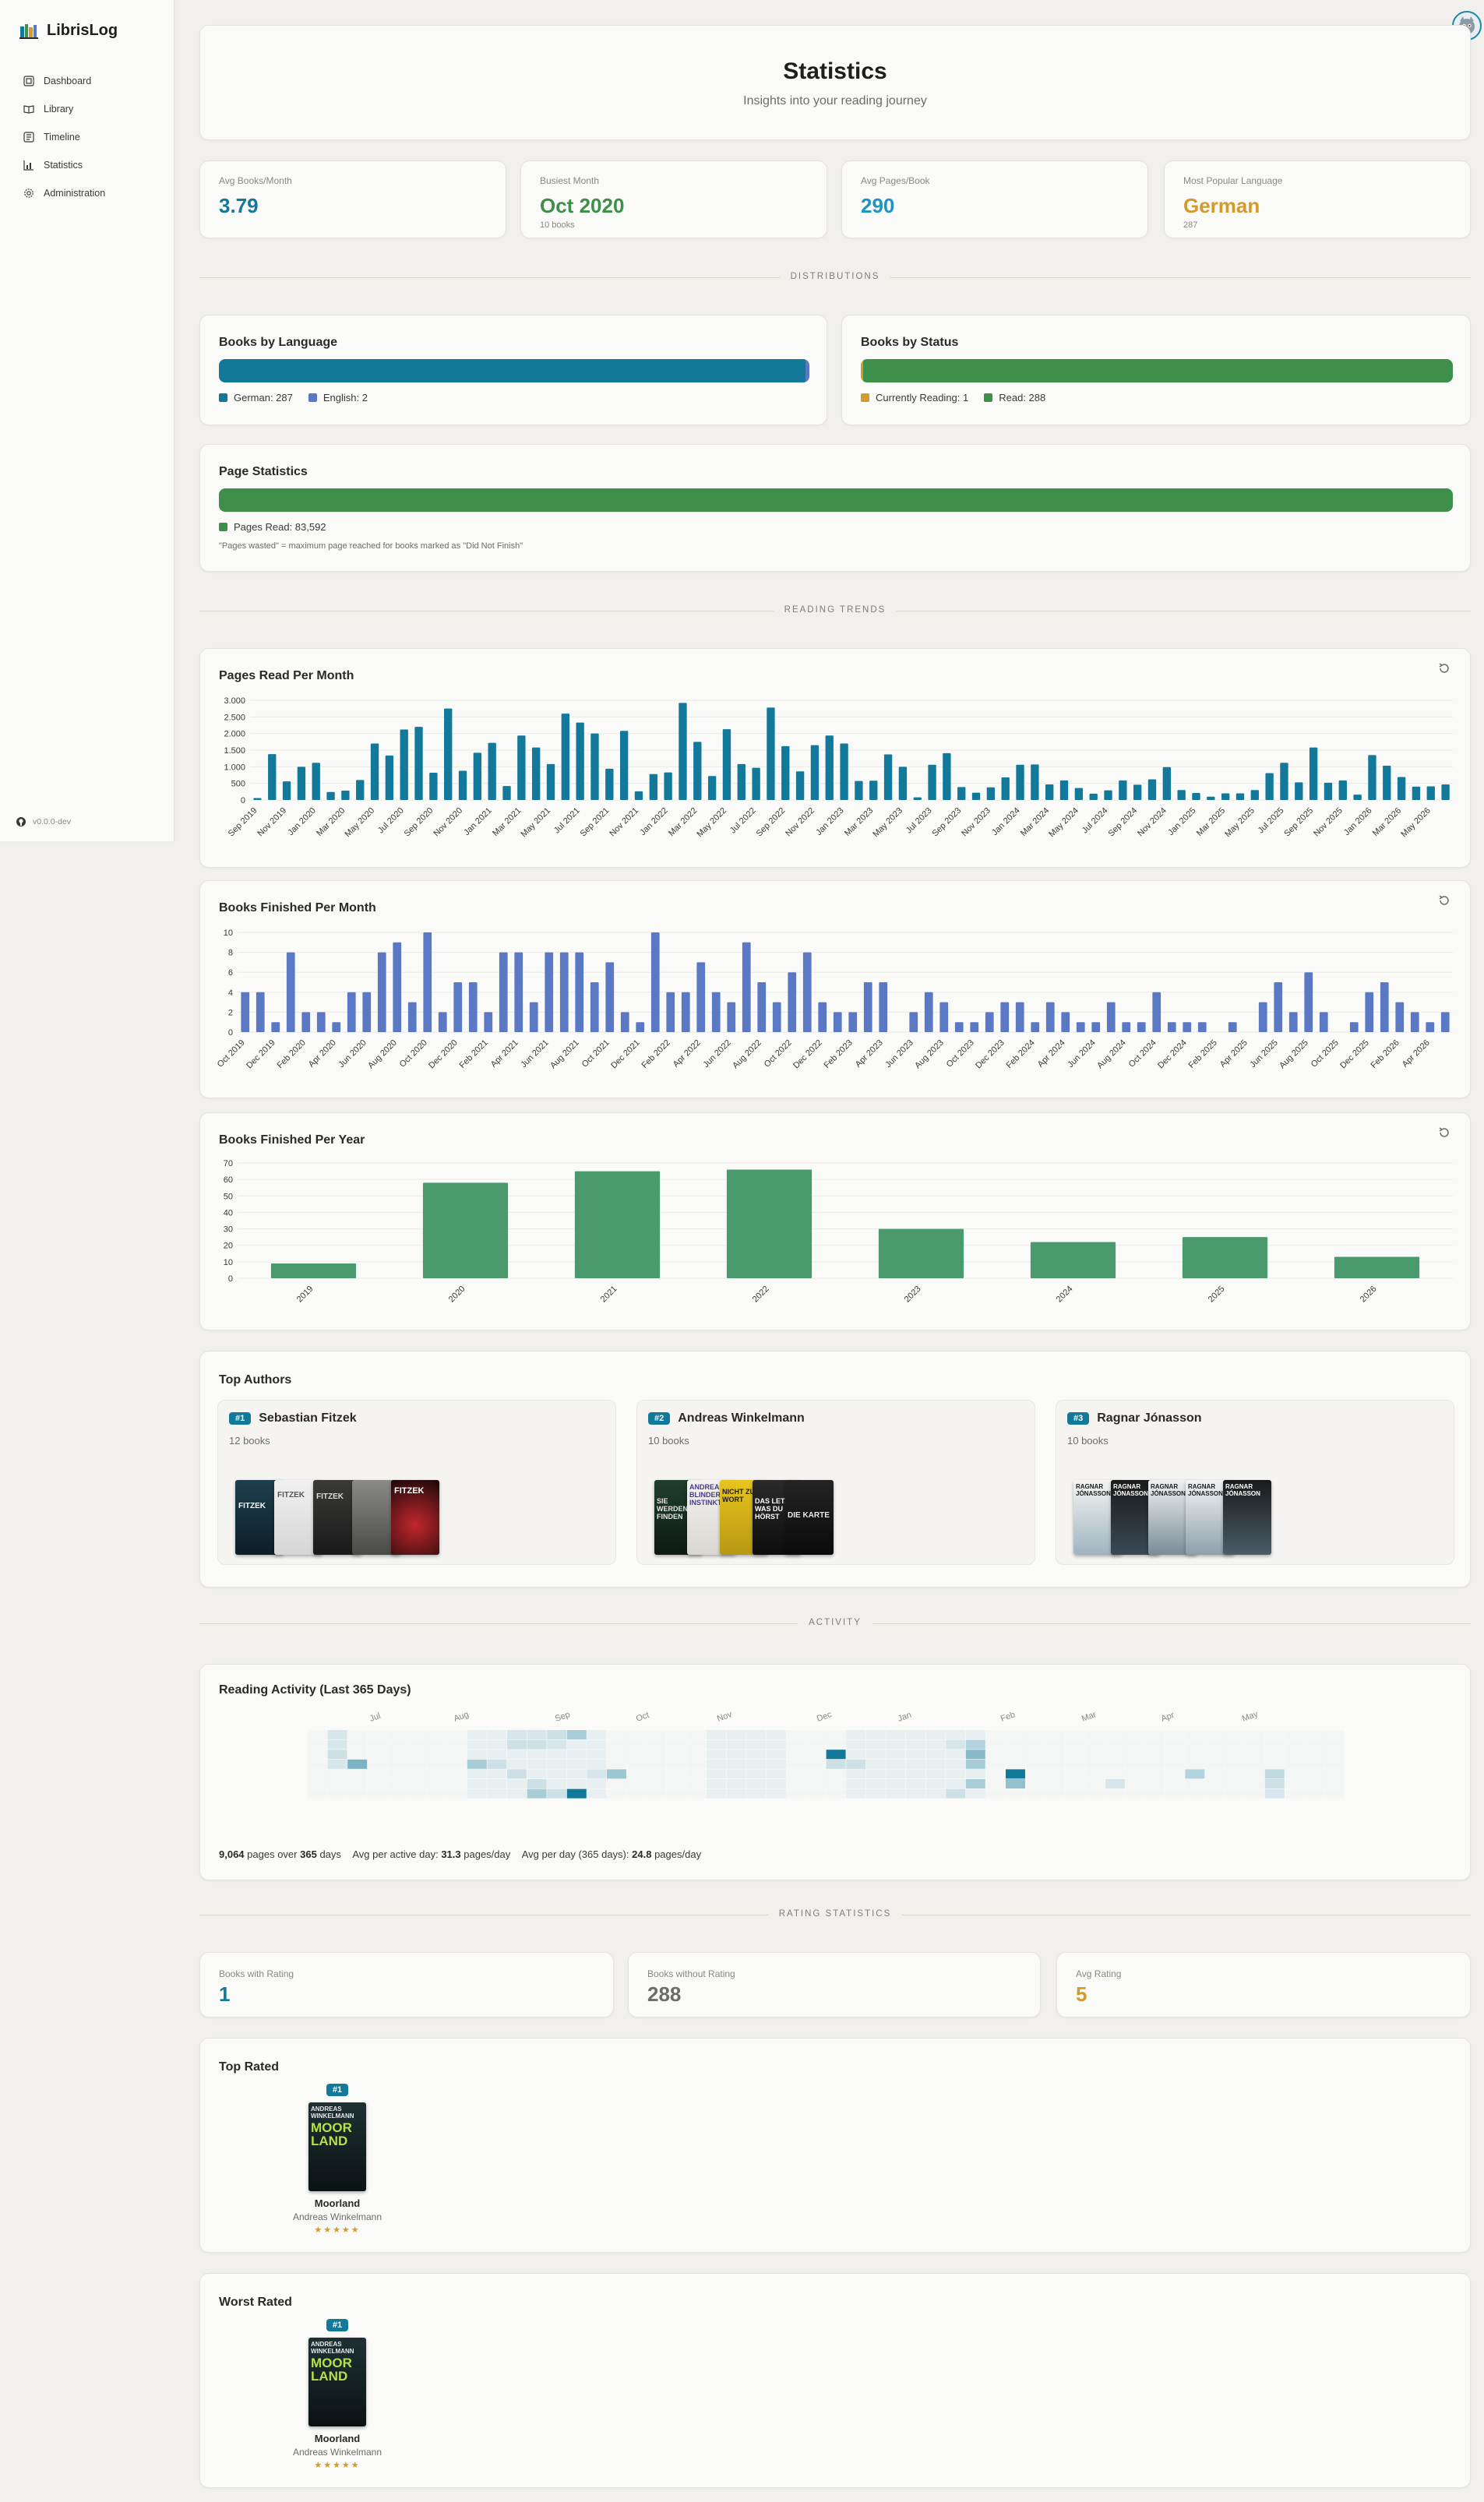 This screenshot has width=1484, height=2502. Describe the element at coordinates (512, 371) in the screenshot. I see `language-bar-german` at that location.